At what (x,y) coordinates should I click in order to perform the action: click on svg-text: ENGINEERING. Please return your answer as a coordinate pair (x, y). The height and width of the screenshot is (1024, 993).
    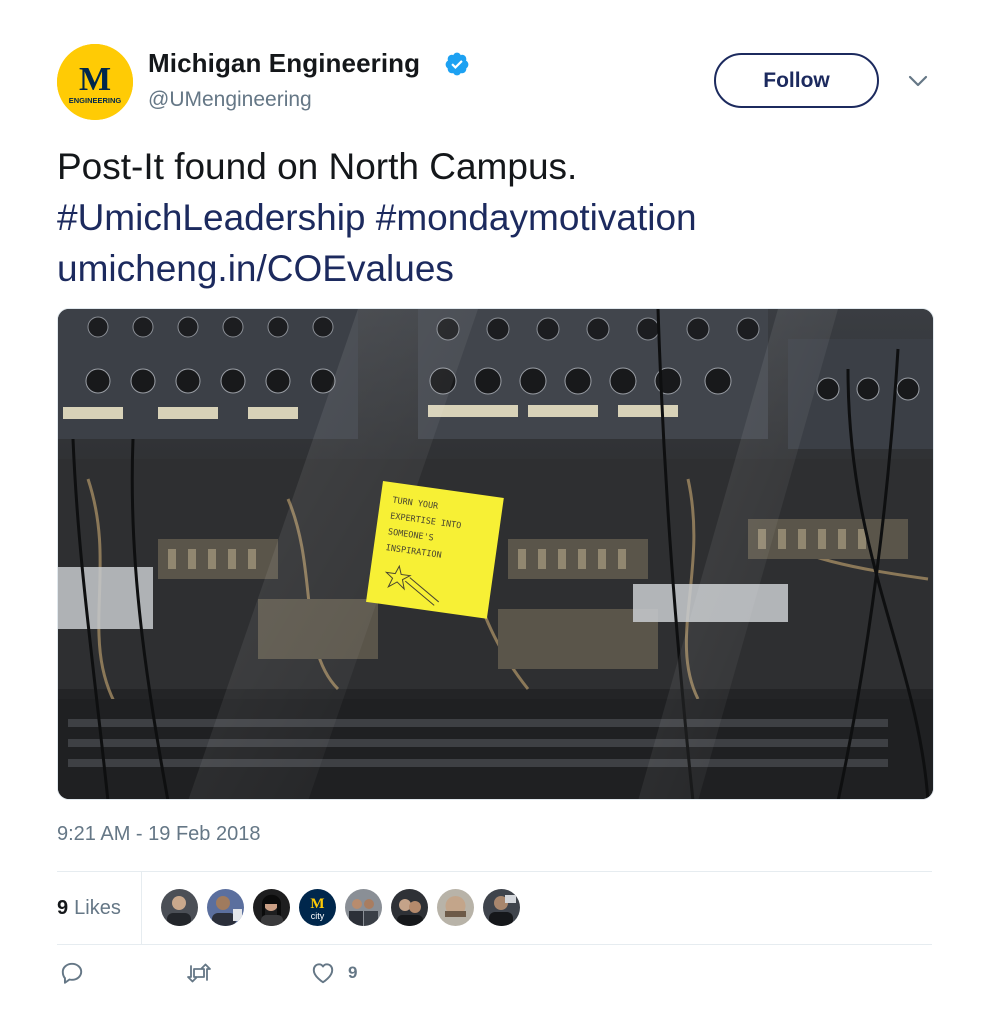
    Looking at the image, I should click on (95, 100).